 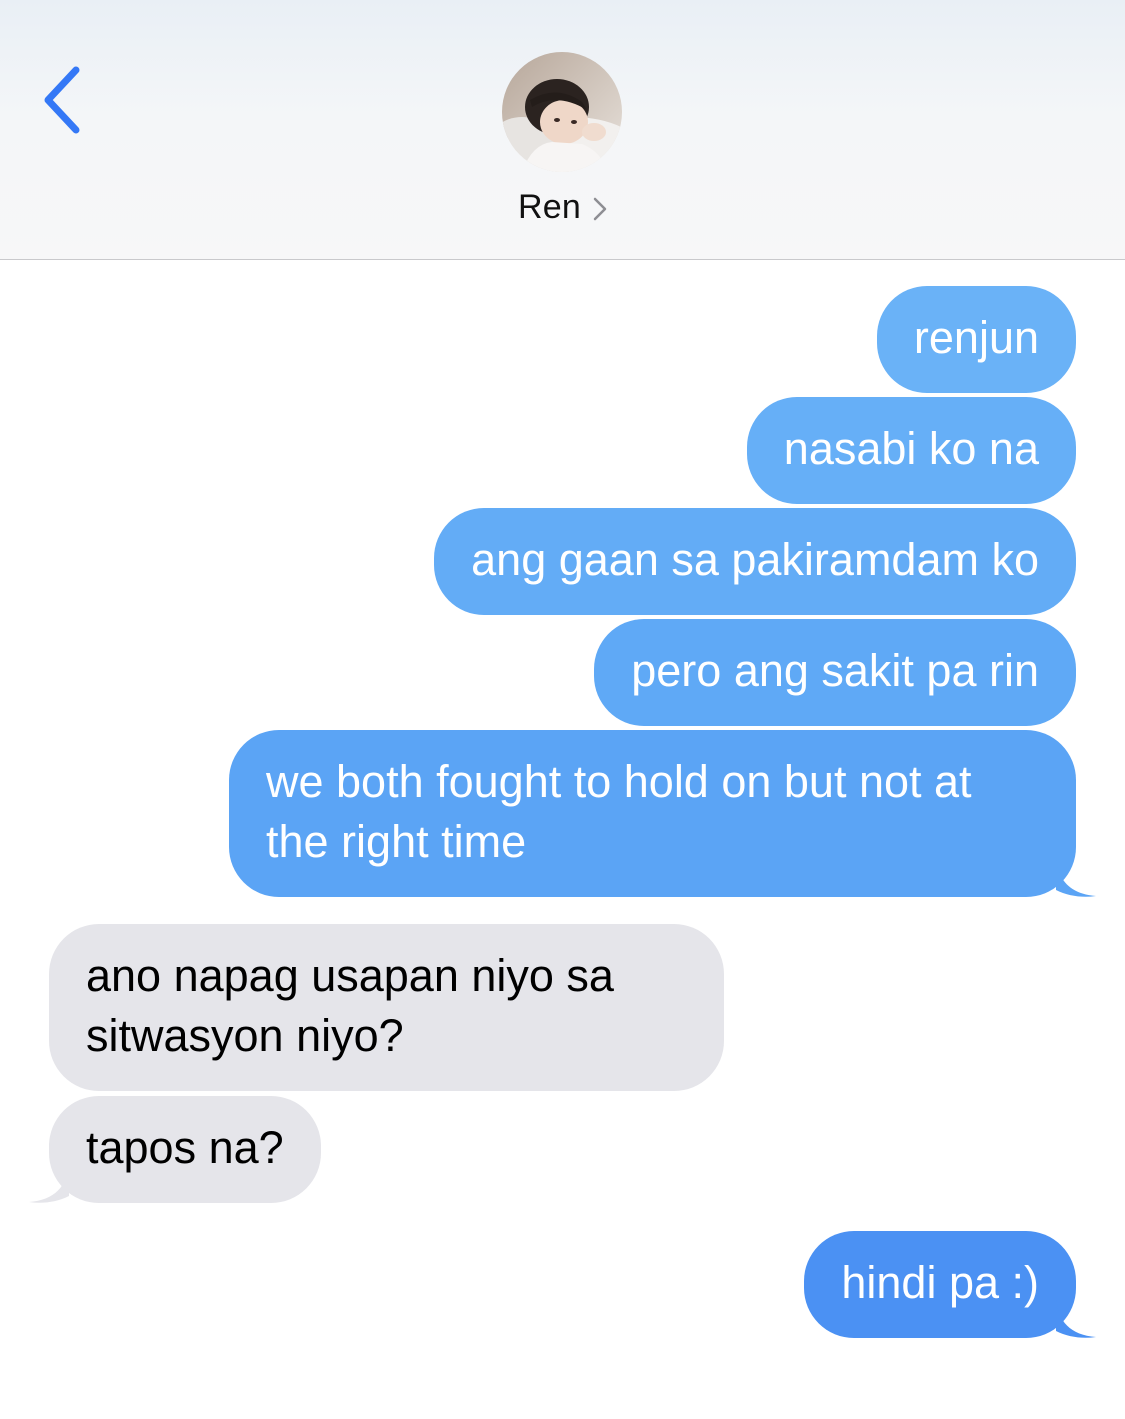 I want to click on message-text: ang gaan sa pakiramdam ko, so click(x=755, y=559).